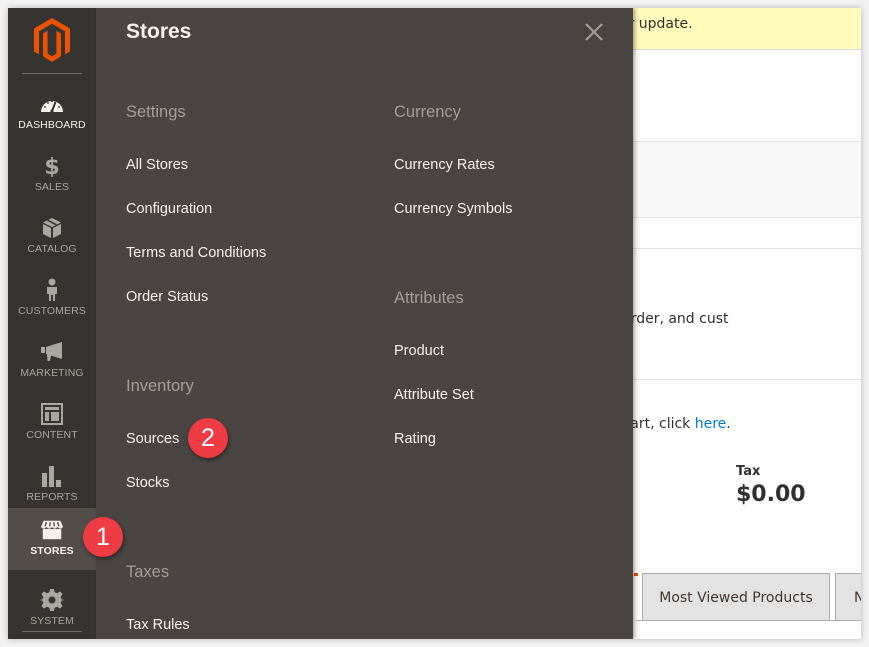  I want to click on nav-label: REPORTS, so click(52, 497).